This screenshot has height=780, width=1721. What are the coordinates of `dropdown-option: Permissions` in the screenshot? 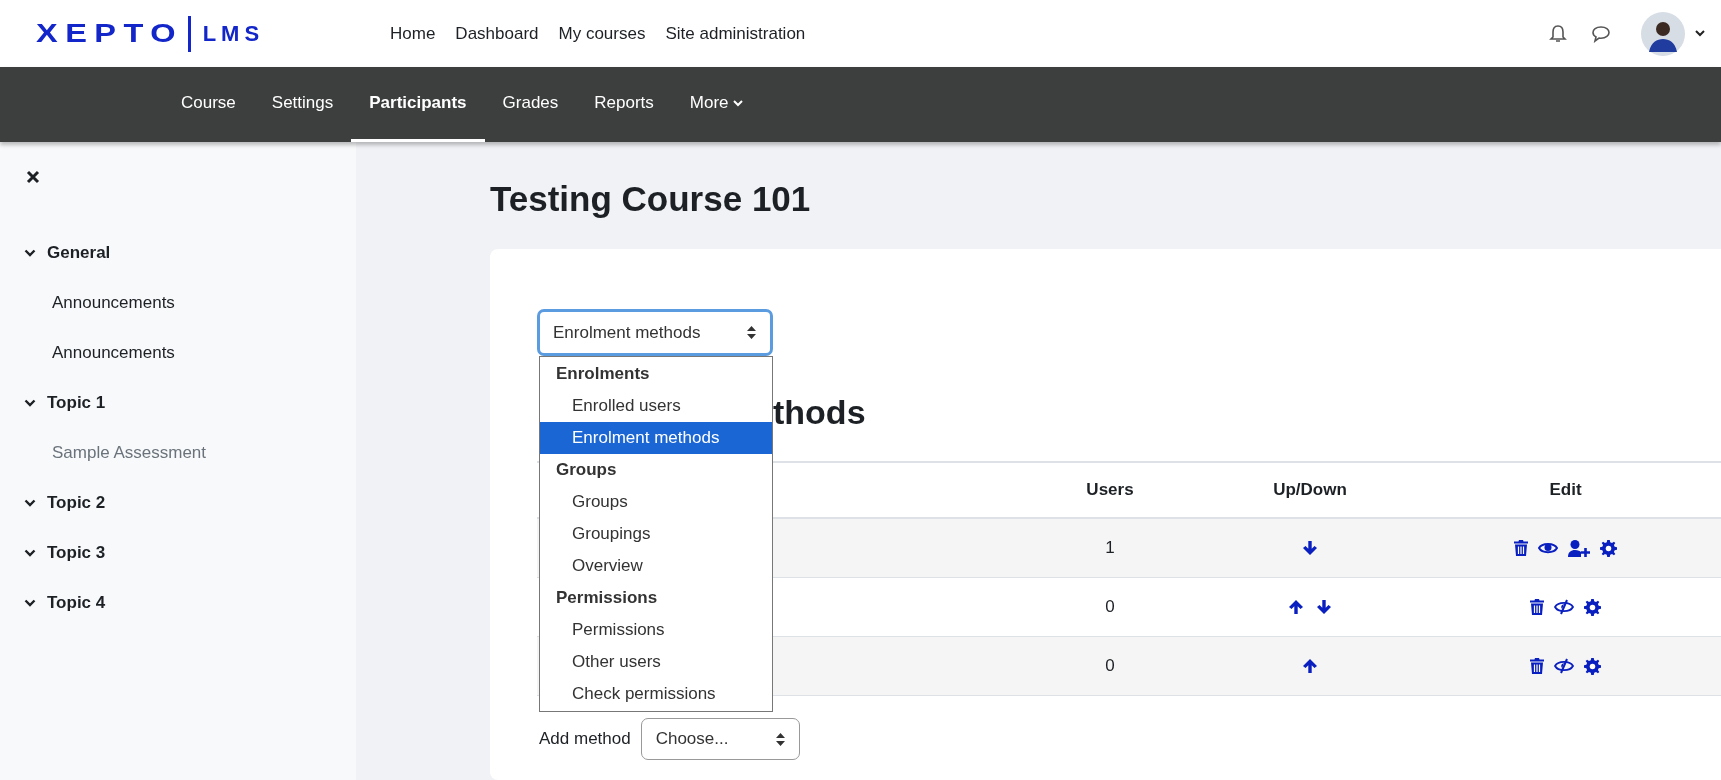 It's located at (656, 630).